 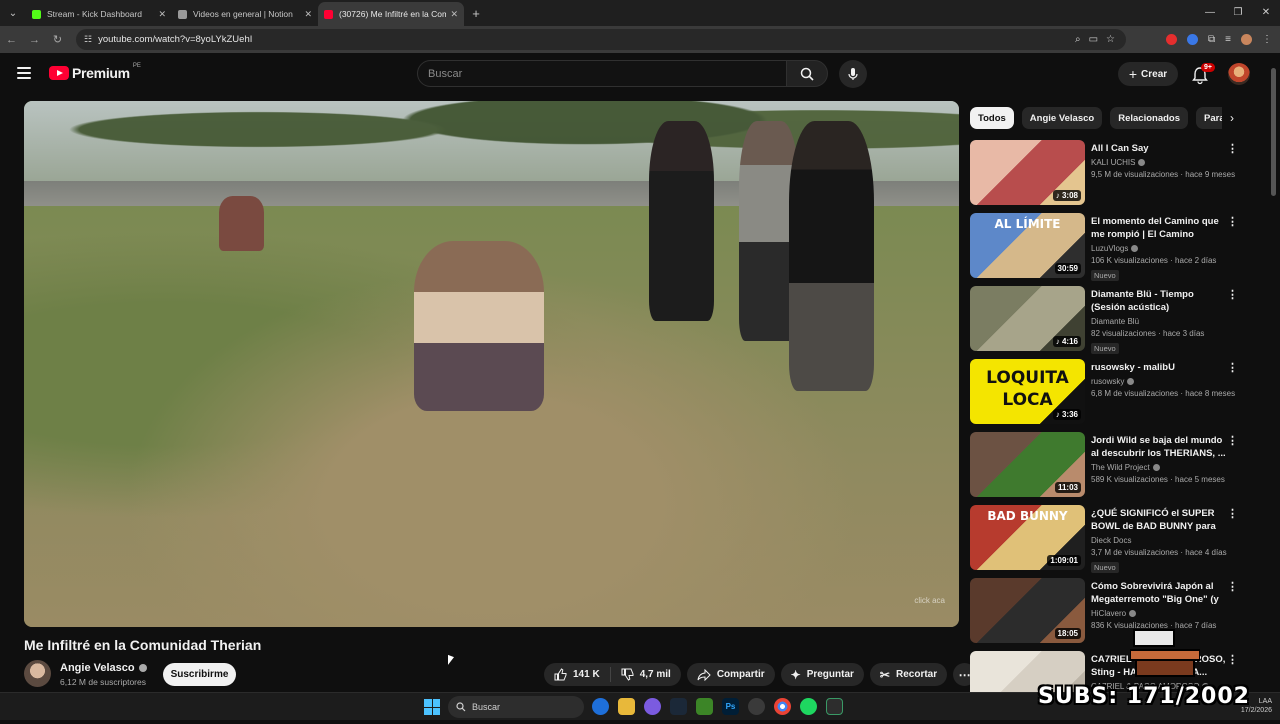 What do you see at coordinates (1027, 537) in the screenshot?
I see `video-thumbnail: BAD BUNNY 1:09:01` at bounding box center [1027, 537].